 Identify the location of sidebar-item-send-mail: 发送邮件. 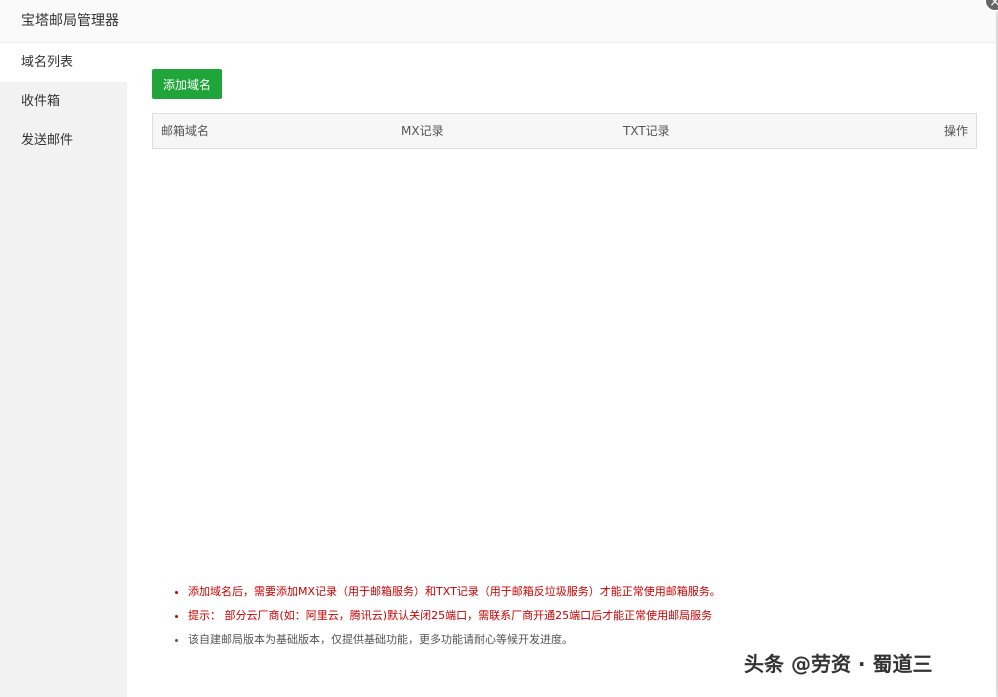
(63, 140).